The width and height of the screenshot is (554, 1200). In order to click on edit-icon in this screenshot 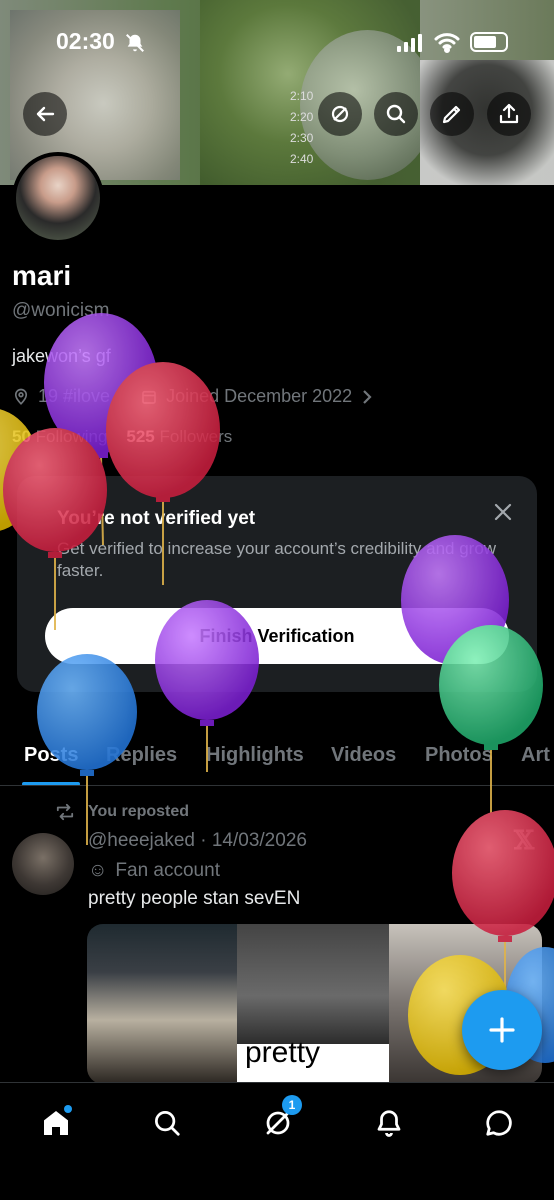, I will do `click(451, 114)`.